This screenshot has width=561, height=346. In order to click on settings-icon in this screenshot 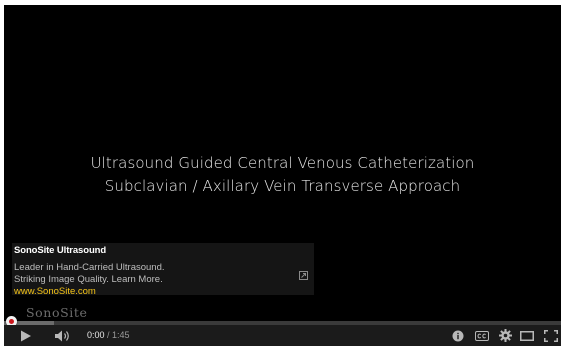, I will do `click(505, 335)`.